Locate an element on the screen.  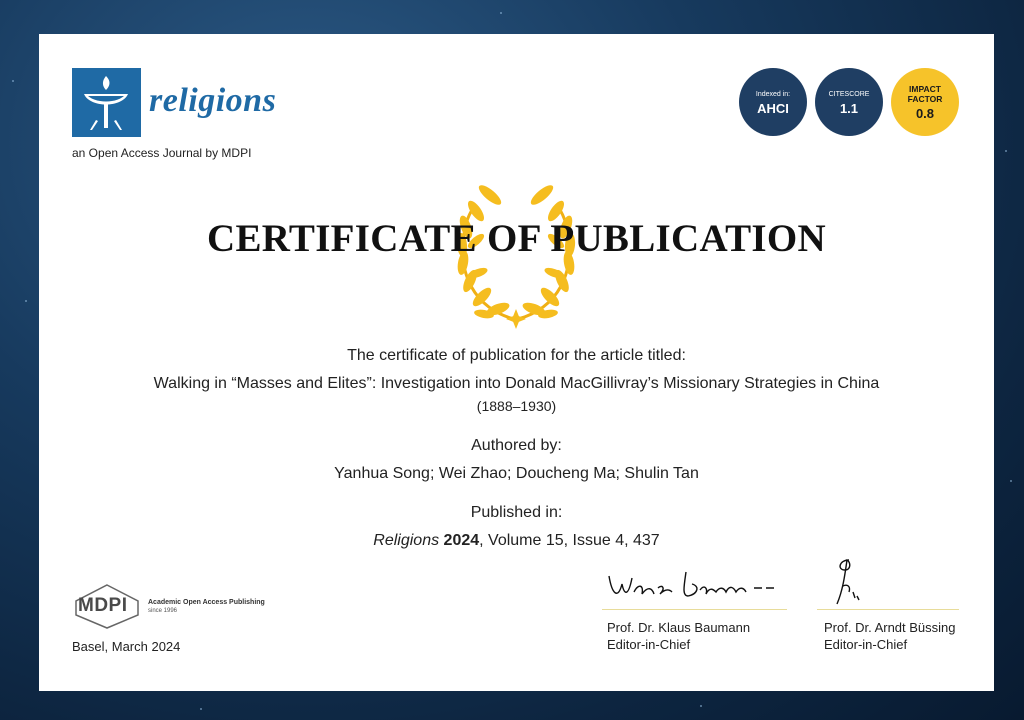
signature-baumann-icon is located at coordinates (691, 584).